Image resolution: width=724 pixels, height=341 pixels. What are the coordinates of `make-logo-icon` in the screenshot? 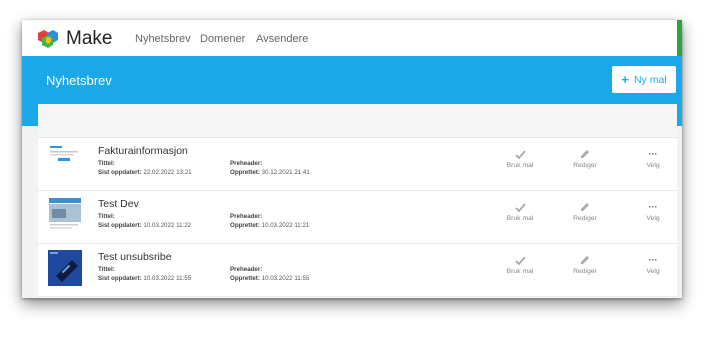 It's located at (48, 39).